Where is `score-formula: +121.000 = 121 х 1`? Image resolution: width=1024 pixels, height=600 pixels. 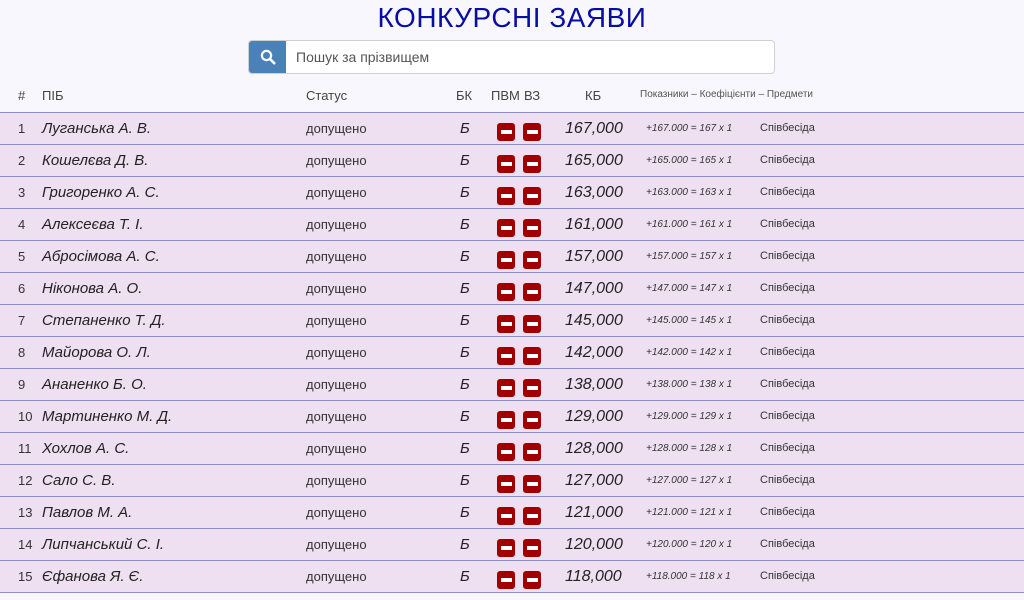
score-formula: +121.000 = 121 х 1 is located at coordinates (689, 512).